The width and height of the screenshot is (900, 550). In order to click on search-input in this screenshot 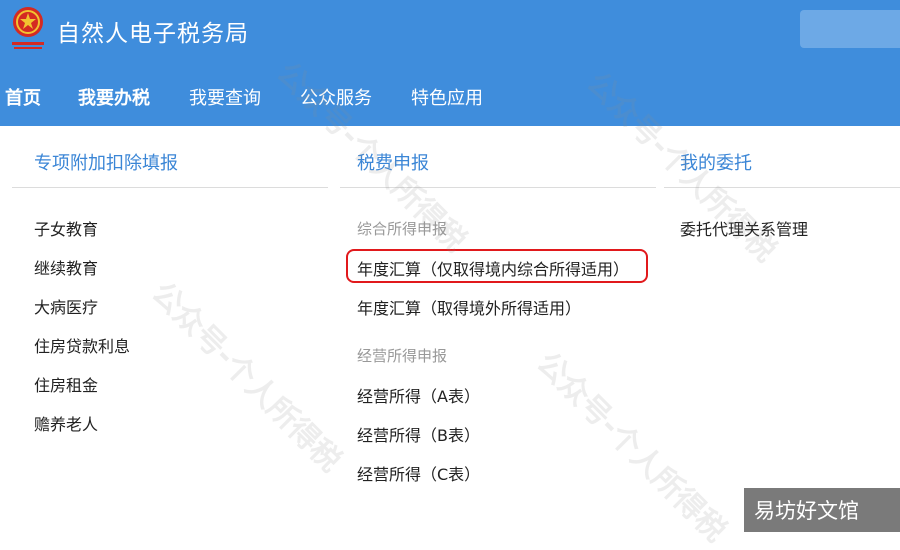, I will do `click(850, 29)`.